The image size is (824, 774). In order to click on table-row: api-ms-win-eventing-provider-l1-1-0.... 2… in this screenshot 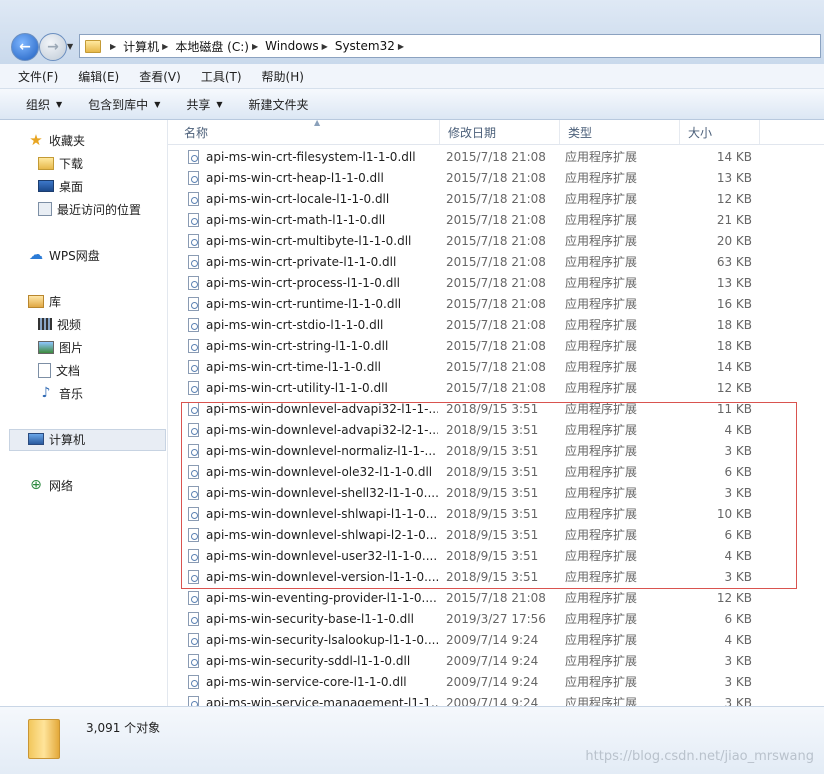, I will do `click(496, 598)`.